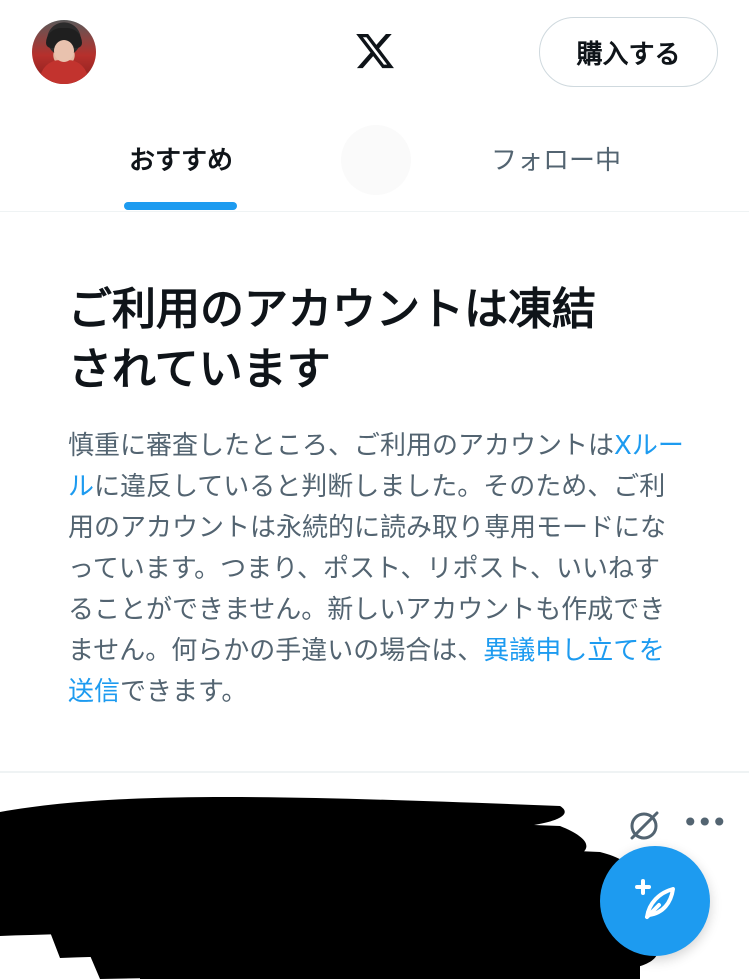 This screenshot has height=979, width=749. What do you see at coordinates (180, 206) in the screenshot?
I see `active-tab-indicator` at bounding box center [180, 206].